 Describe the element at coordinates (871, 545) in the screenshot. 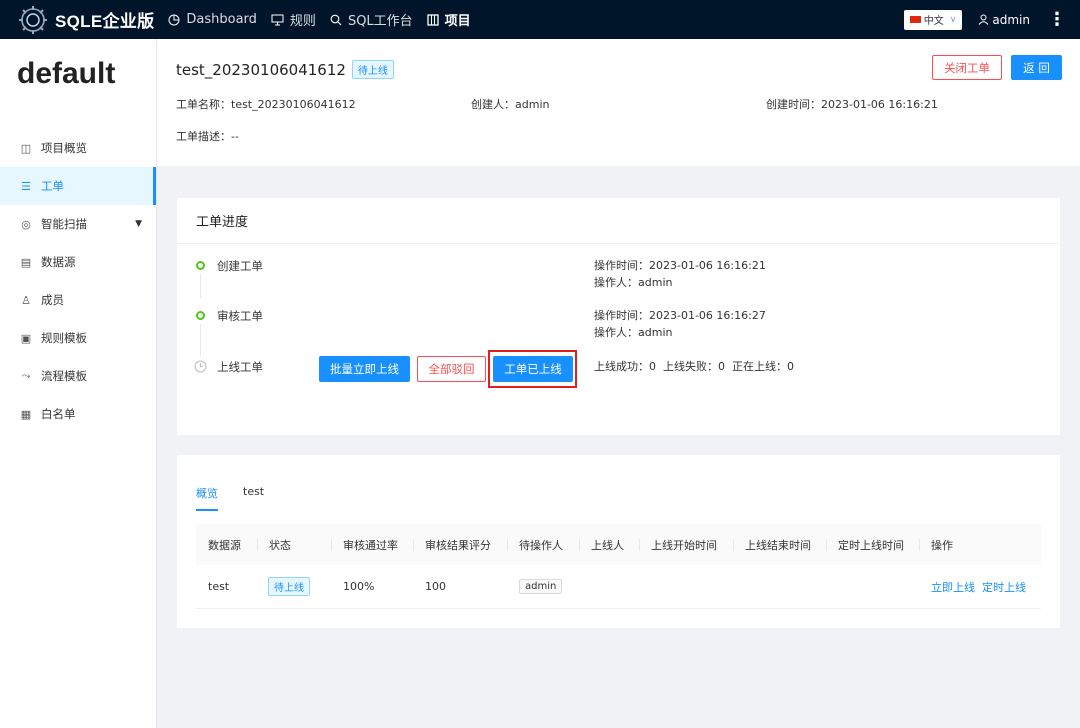

I see `column-header: 定时上线时间` at that location.